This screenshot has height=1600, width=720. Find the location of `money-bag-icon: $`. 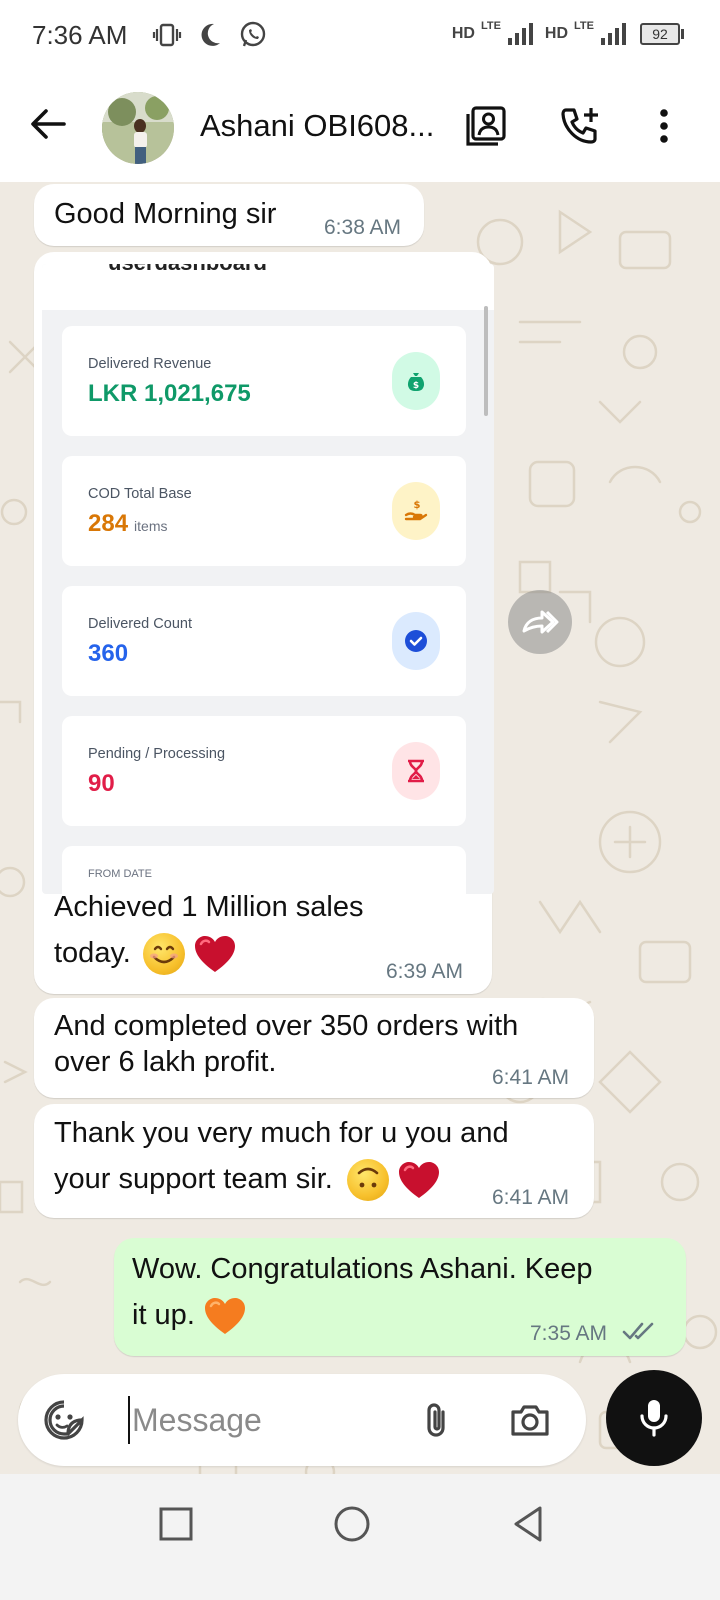

money-bag-icon: $ is located at coordinates (416, 381).